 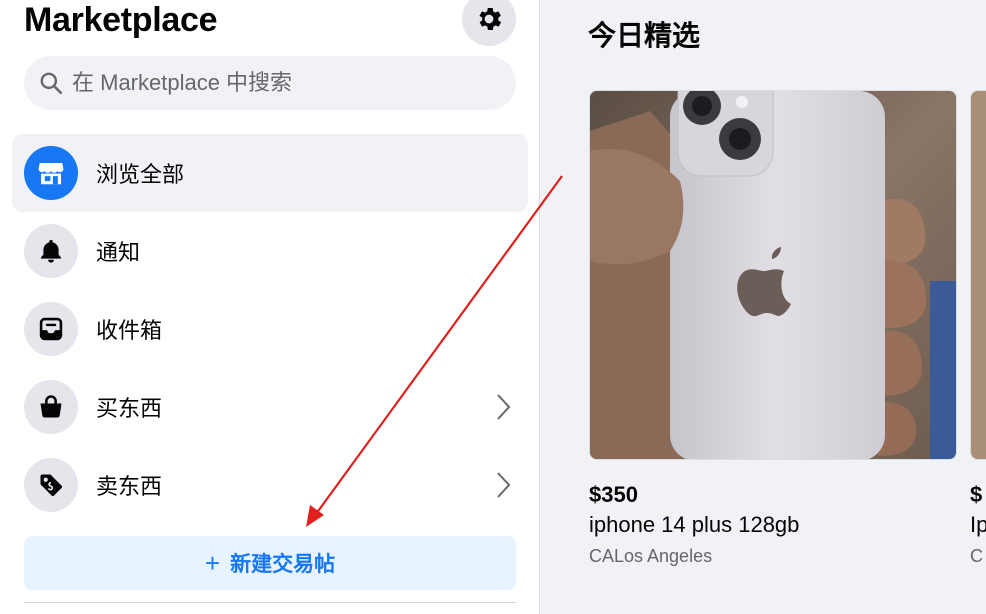 I want to click on sidebar-item-notifications: 通知, so click(x=270, y=251).